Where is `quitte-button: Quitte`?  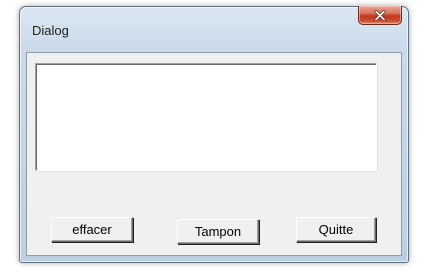 quitte-button: Quitte is located at coordinates (336, 229).